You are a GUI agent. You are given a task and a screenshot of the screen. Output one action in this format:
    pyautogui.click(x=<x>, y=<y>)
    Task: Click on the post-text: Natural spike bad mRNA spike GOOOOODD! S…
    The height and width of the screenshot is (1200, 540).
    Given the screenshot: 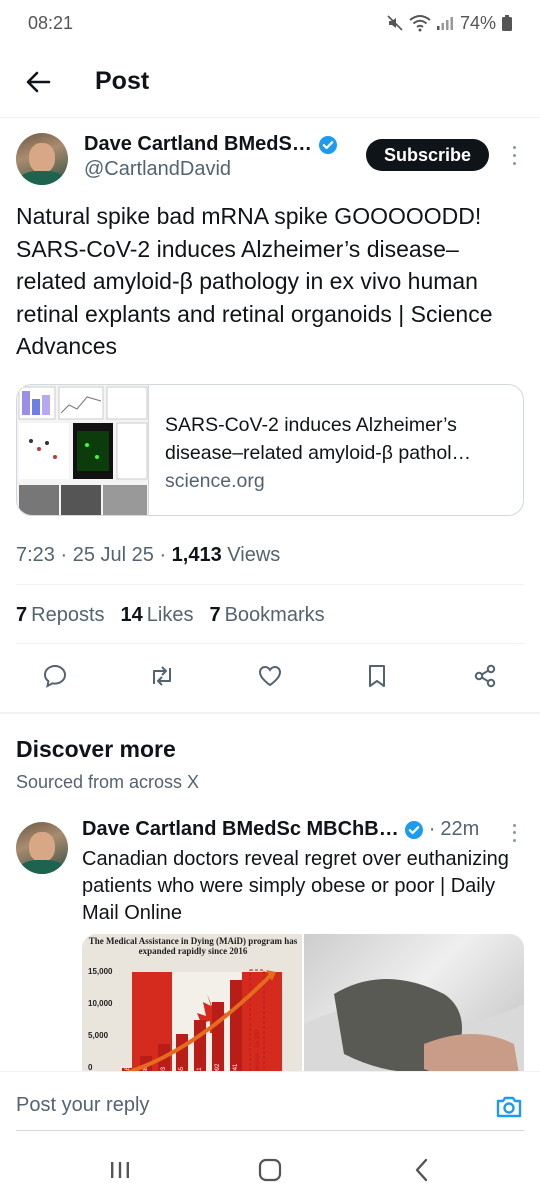 What is the action you would take?
    pyautogui.click(x=254, y=281)
    